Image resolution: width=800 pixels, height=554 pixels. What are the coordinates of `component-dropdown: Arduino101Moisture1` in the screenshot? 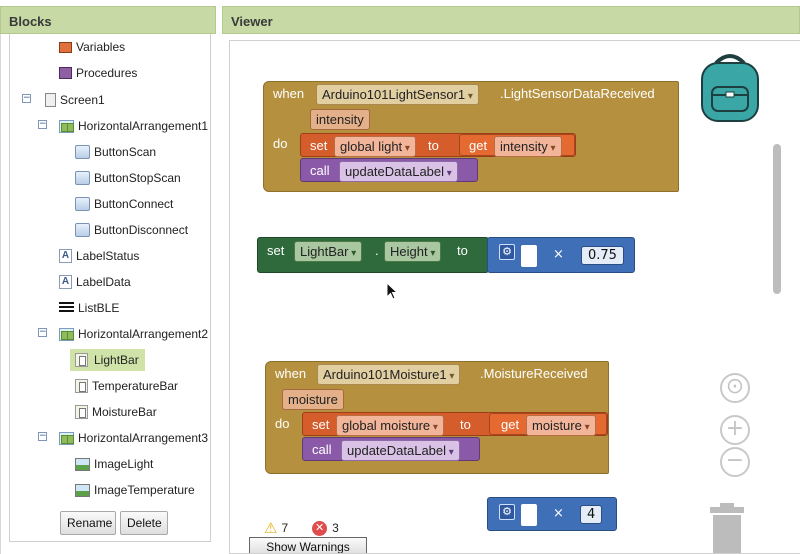 It's located at (389, 374).